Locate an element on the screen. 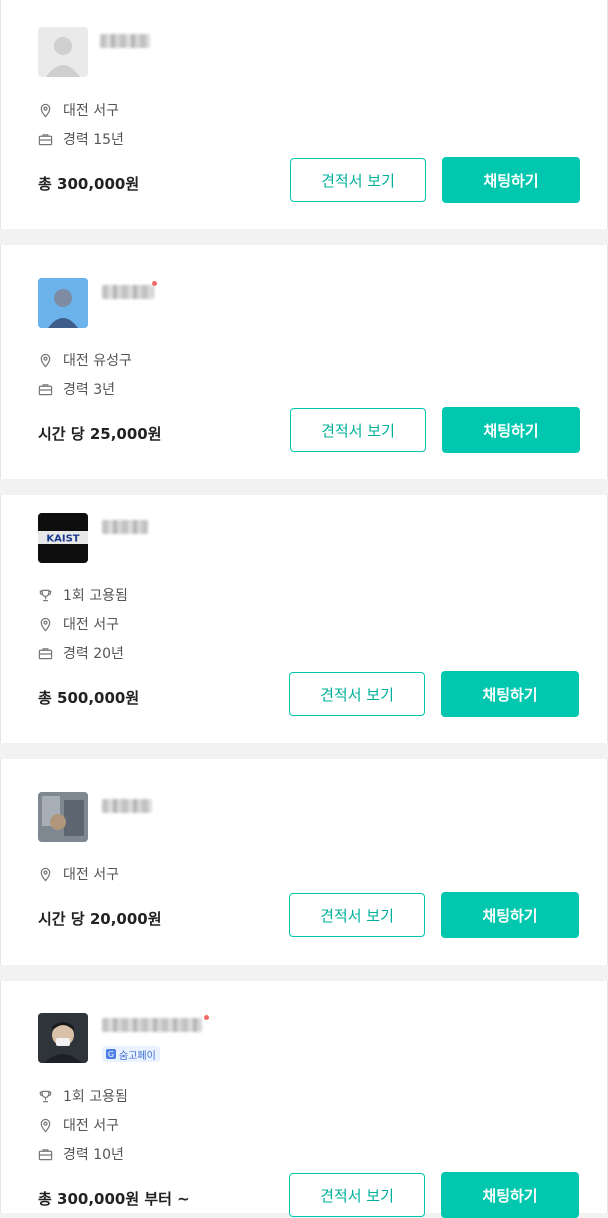 The image size is (608, 1218). price: 시간 당 25,000원 is located at coordinates (100, 434).